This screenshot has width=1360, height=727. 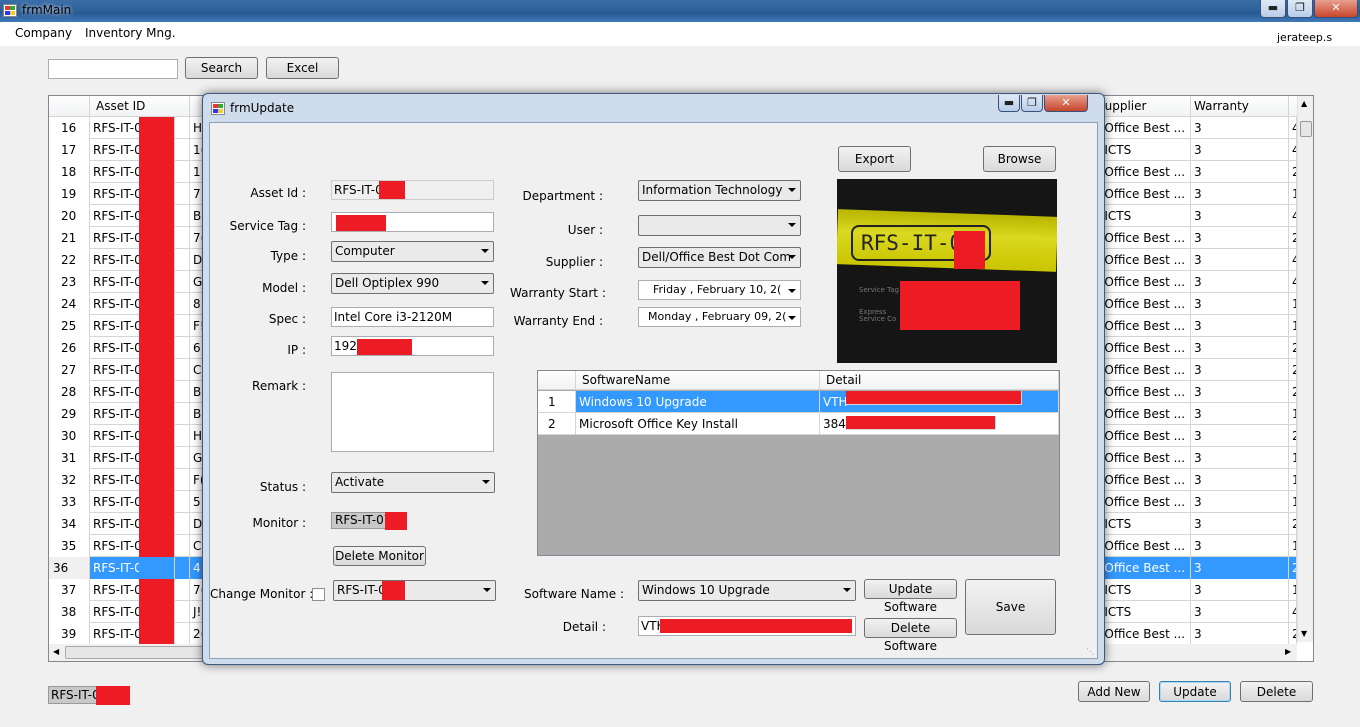 I want to click on label-warranty-start: Warranty Start :, so click(x=558, y=293).